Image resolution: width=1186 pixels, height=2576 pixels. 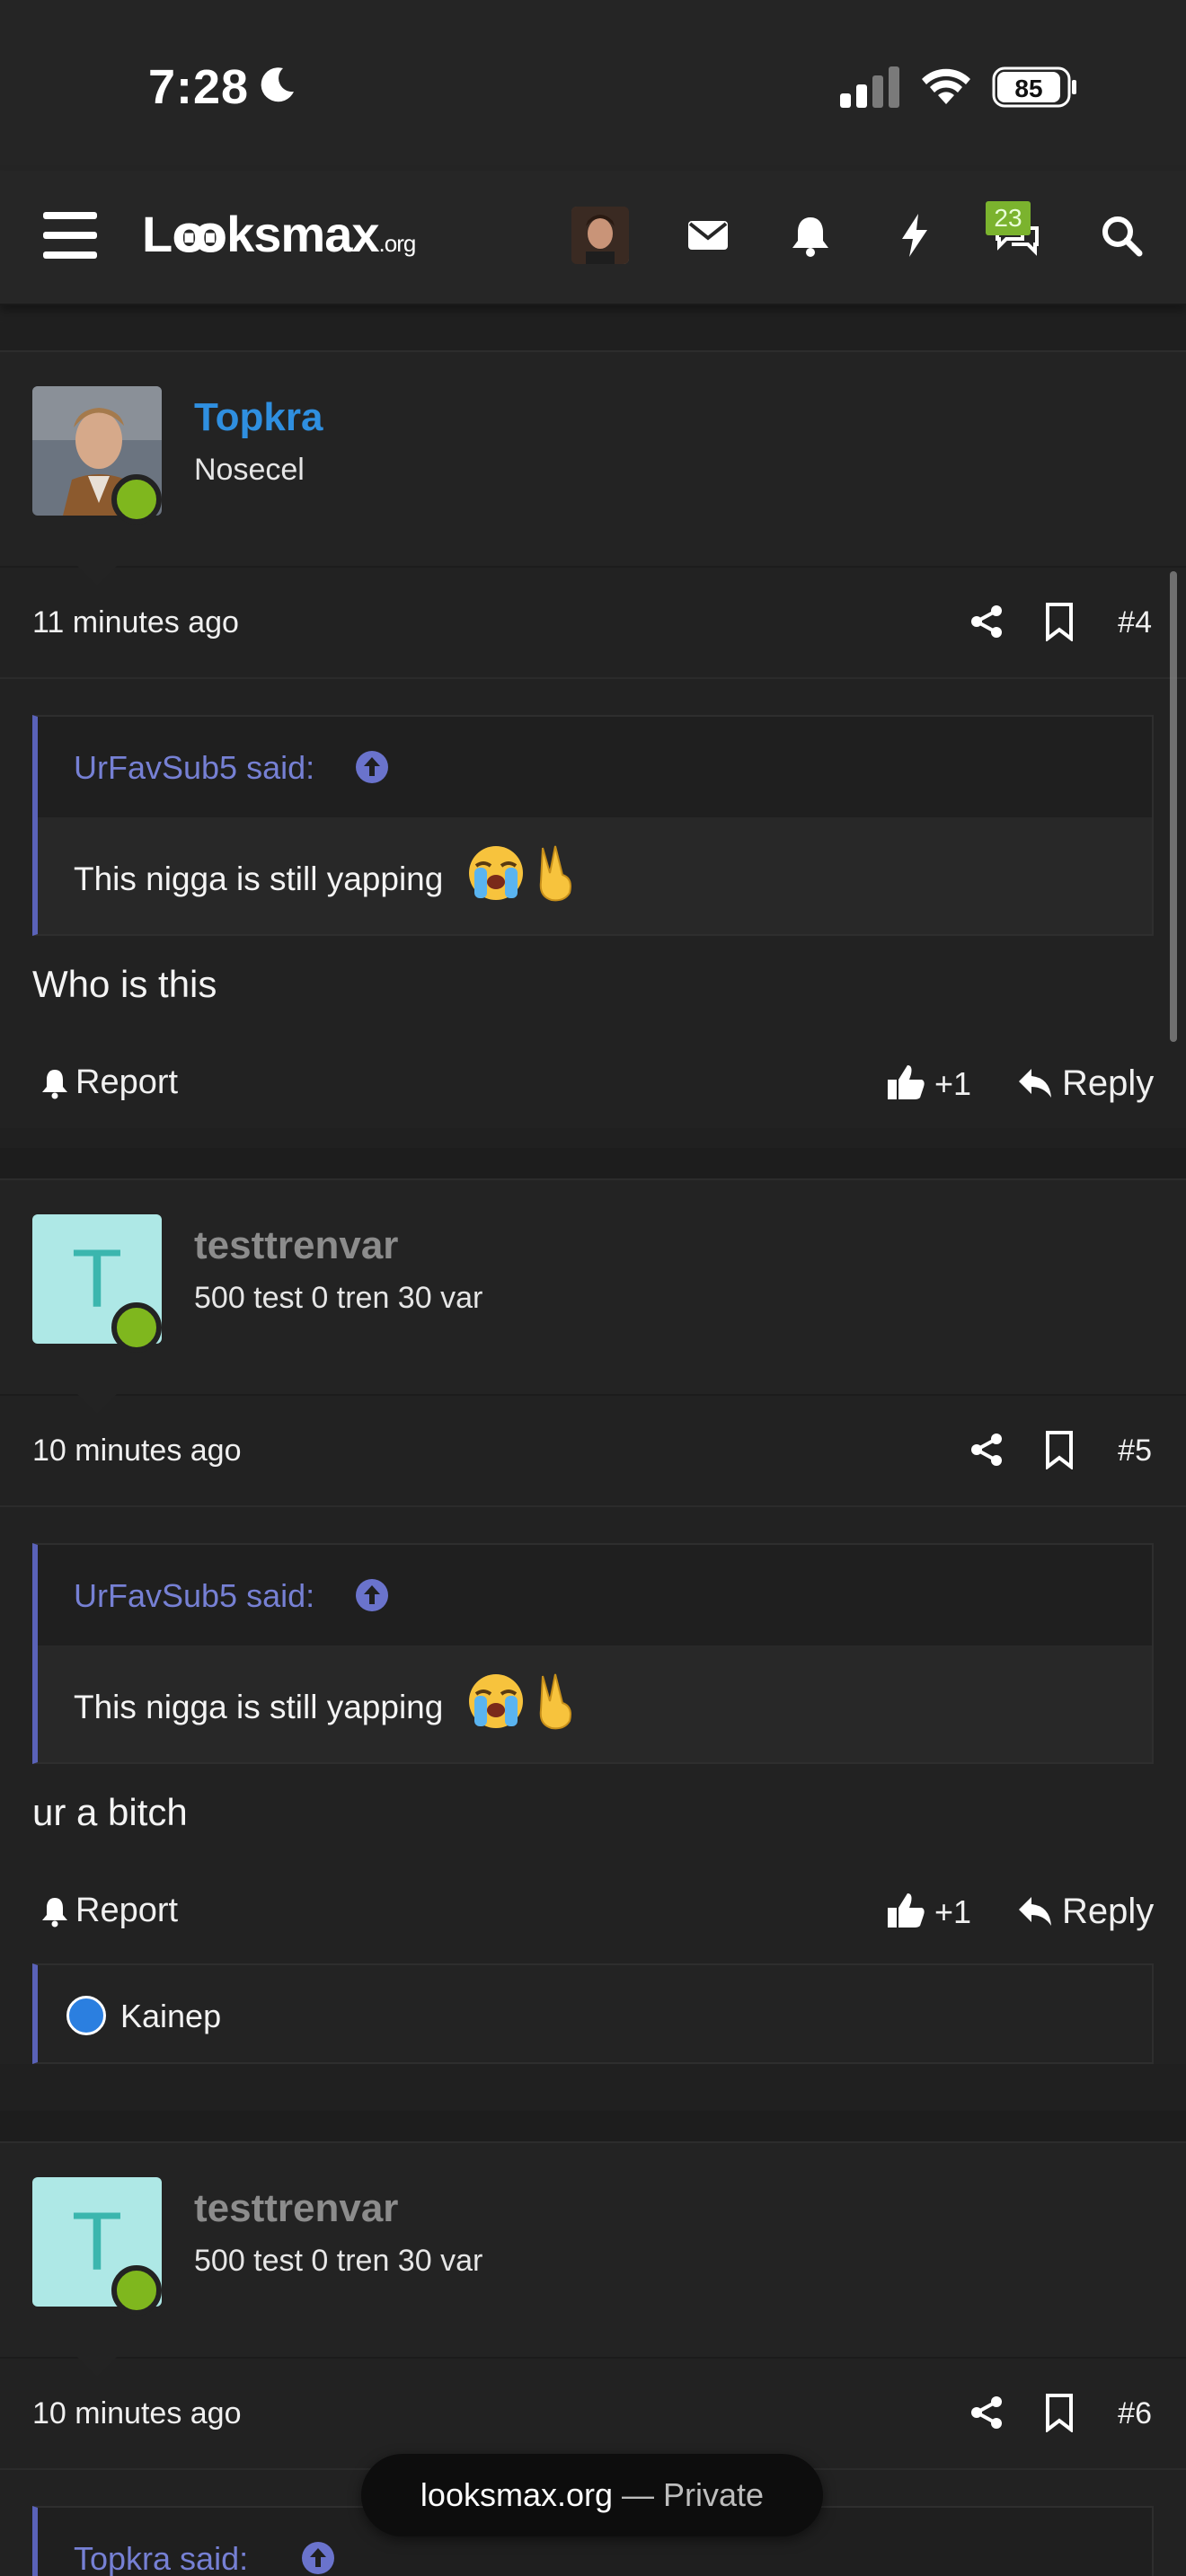 I want to click on toast-site: looksmax.org, so click(x=517, y=2494).